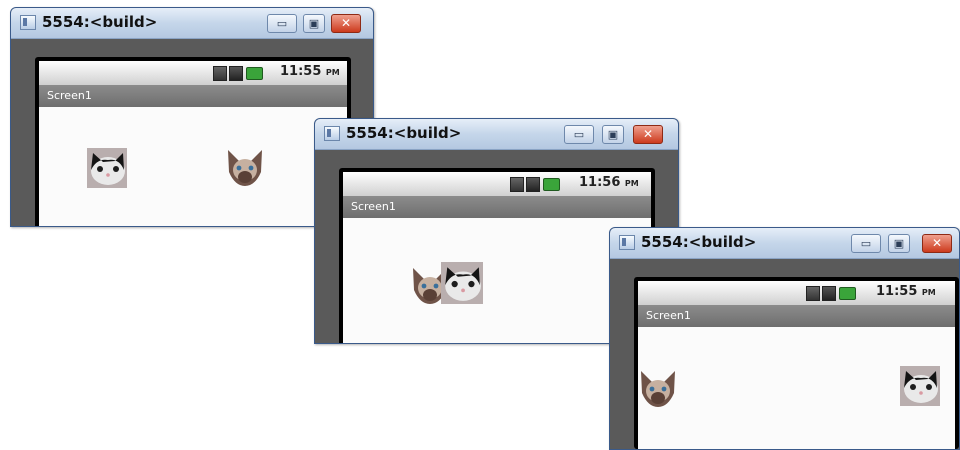 The height and width of the screenshot is (450, 960). I want to click on clock-time: 11:56, so click(600, 182).